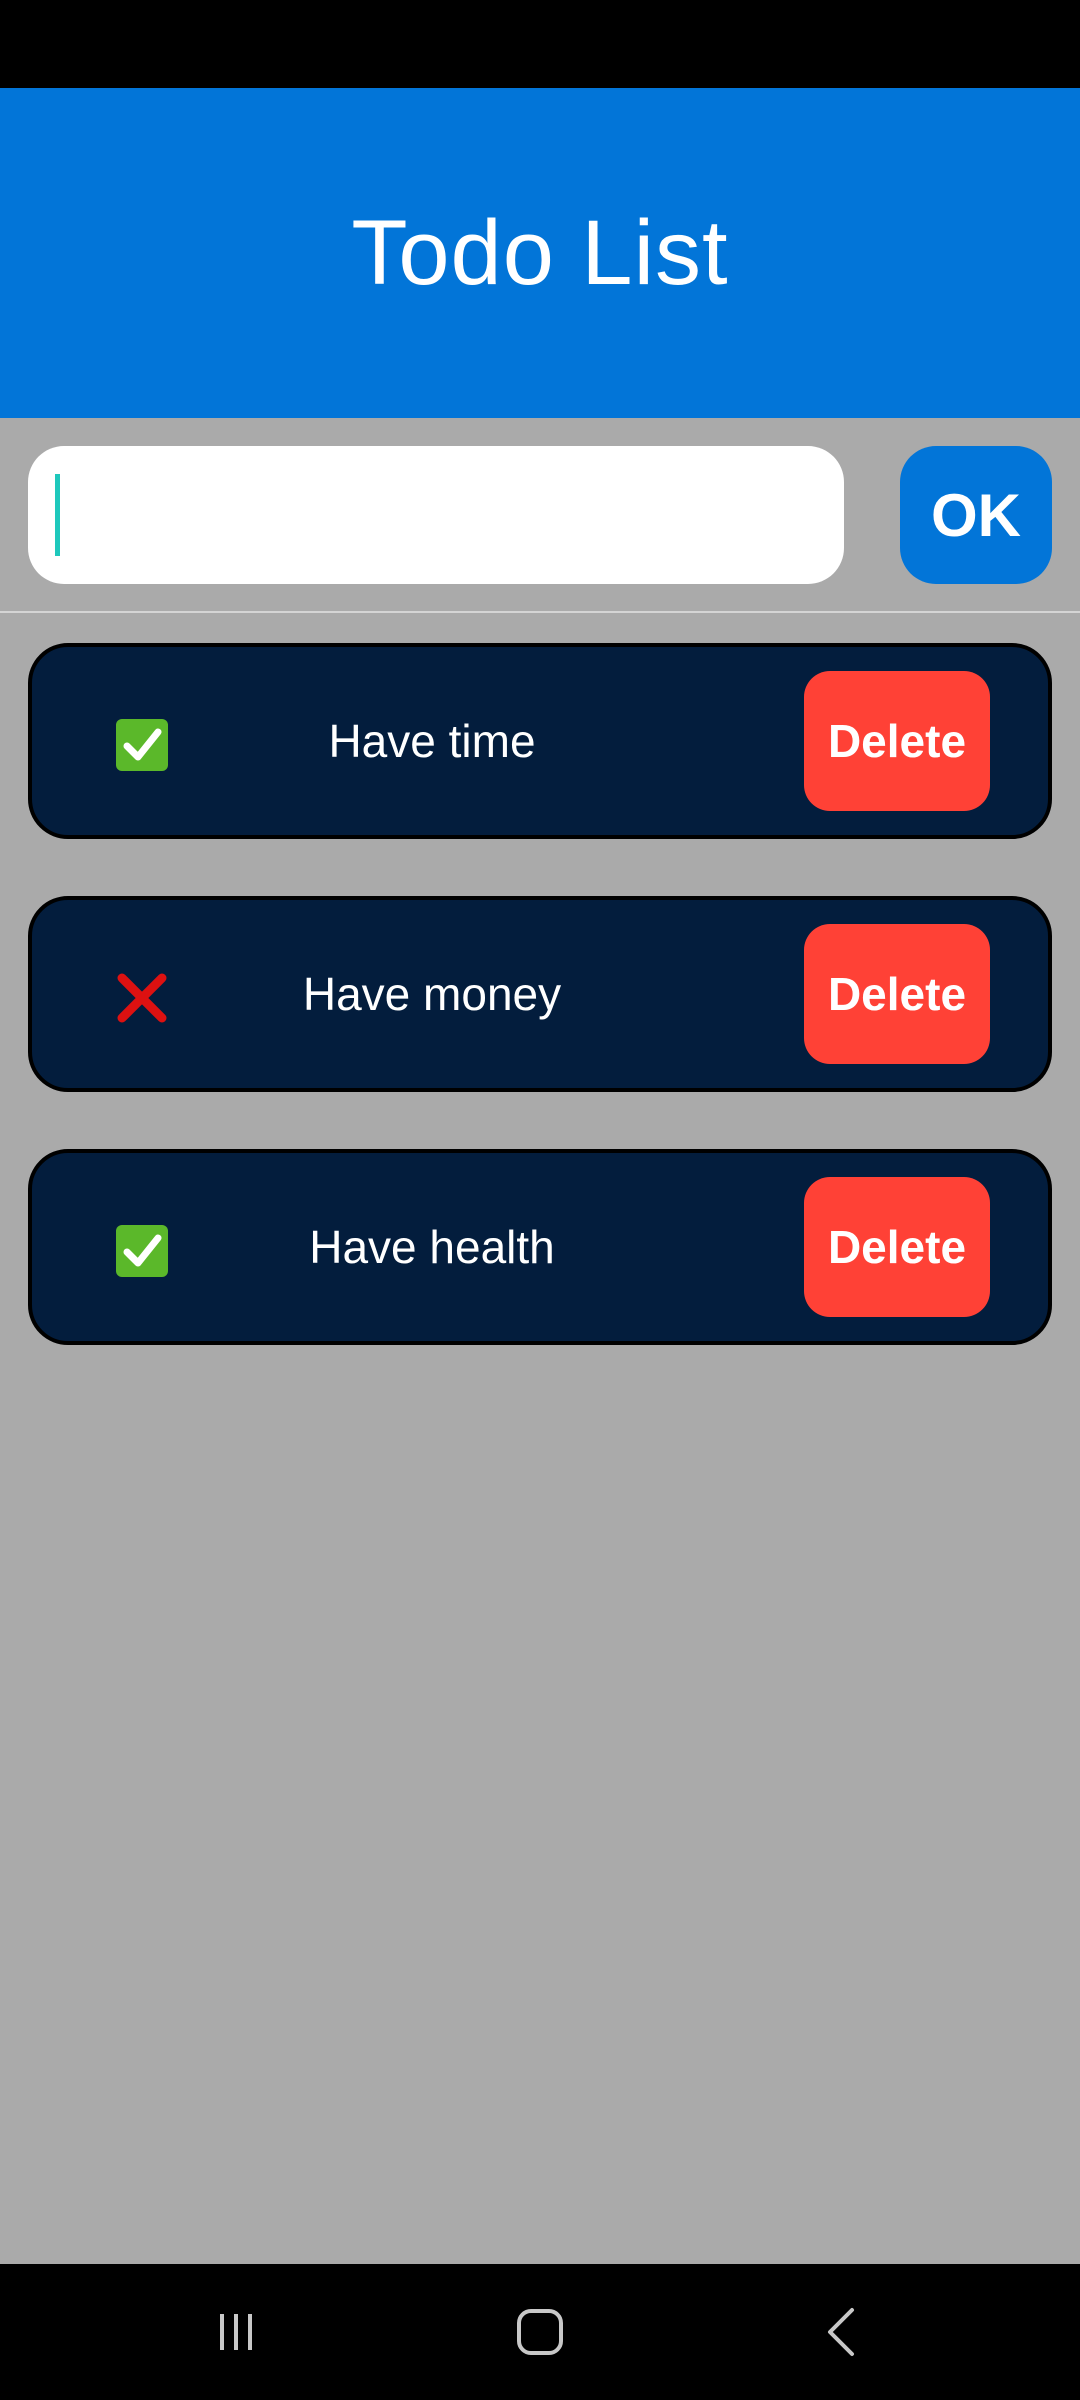 This screenshot has width=1080, height=2400. What do you see at coordinates (432, 994) in the screenshot?
I see `todo-text: Have money` at bounding box center [432, 994].